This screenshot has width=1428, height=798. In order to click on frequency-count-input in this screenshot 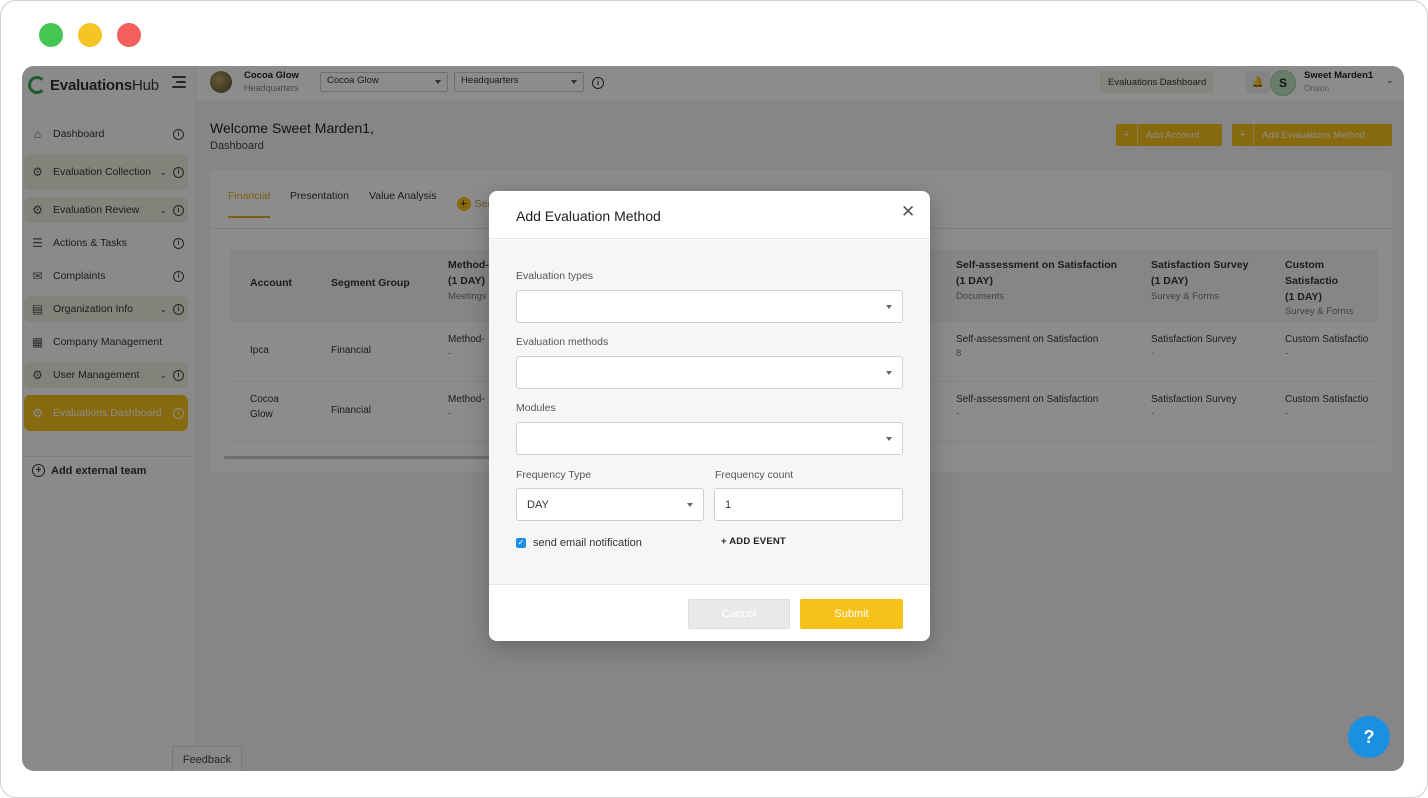, I will do `click(808, 504)`.